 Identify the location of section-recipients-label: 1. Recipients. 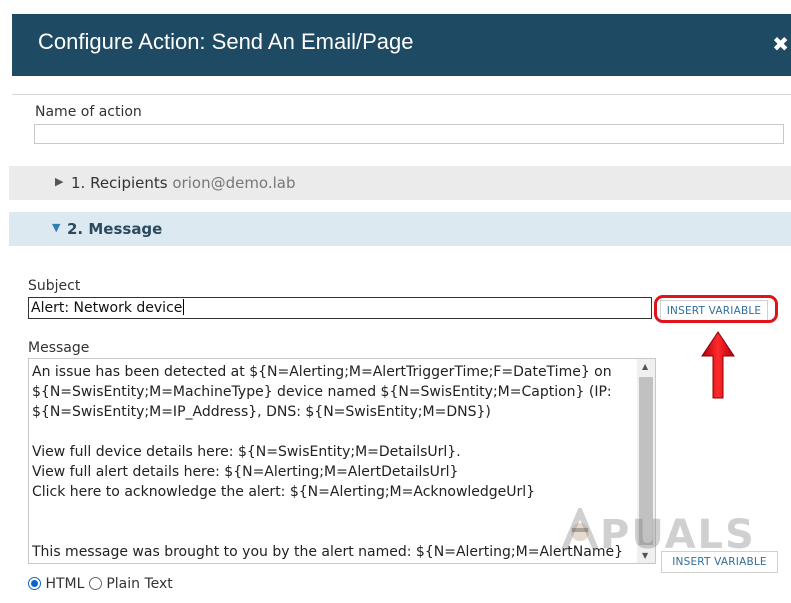
(119, 183).